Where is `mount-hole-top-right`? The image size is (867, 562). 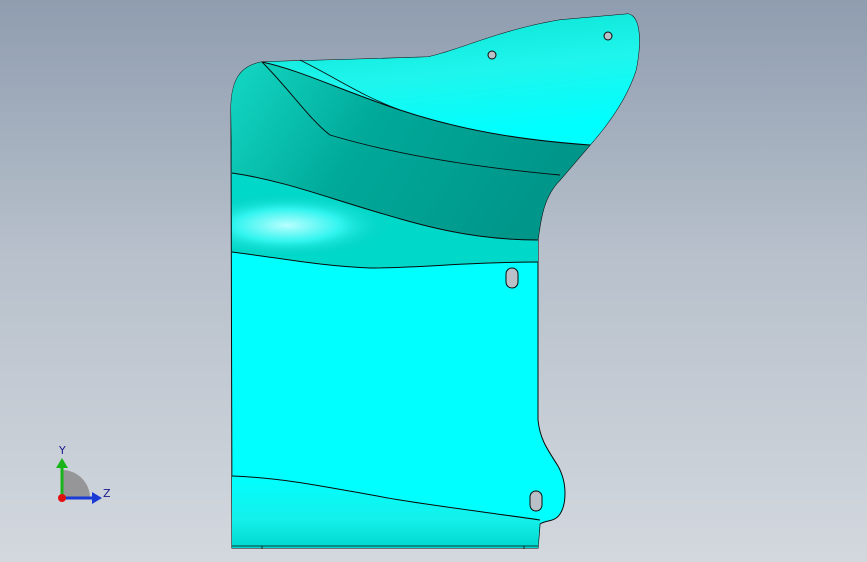
mount-hole-top-right is located at coordinates (608, 36).